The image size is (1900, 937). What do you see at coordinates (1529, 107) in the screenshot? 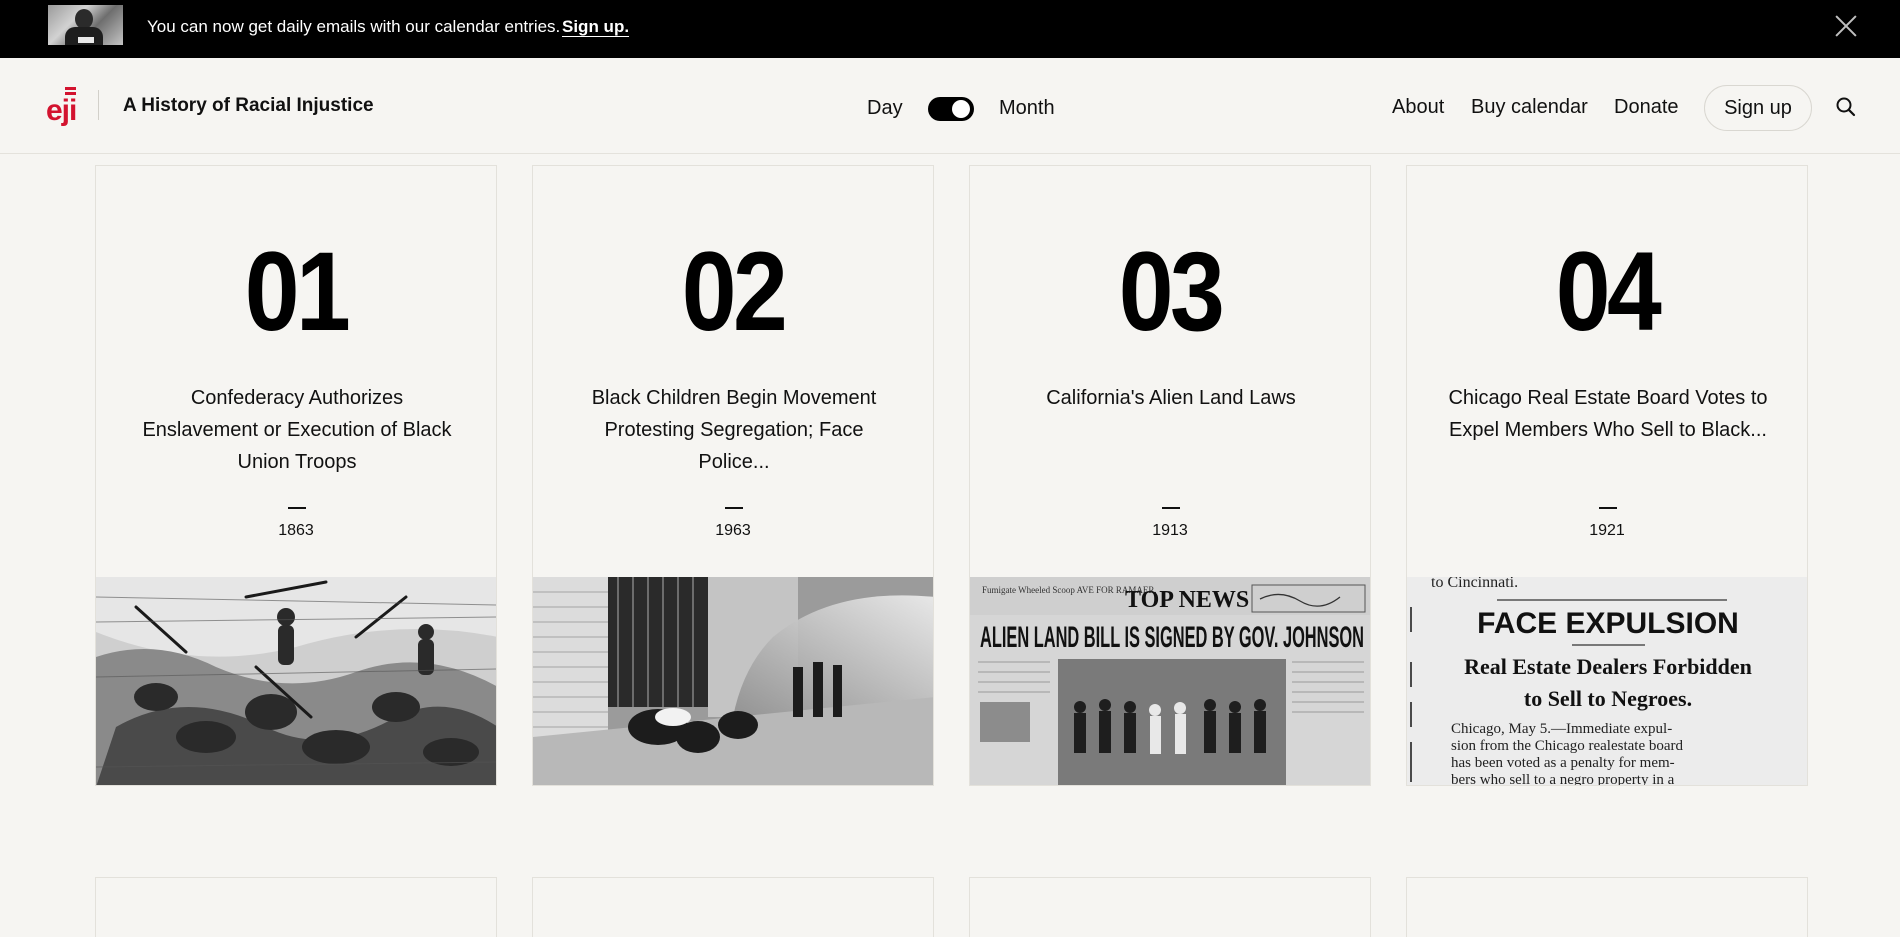
I see `nav-buy-calendar: Buy calendar` at bounding box center [1529, 107].